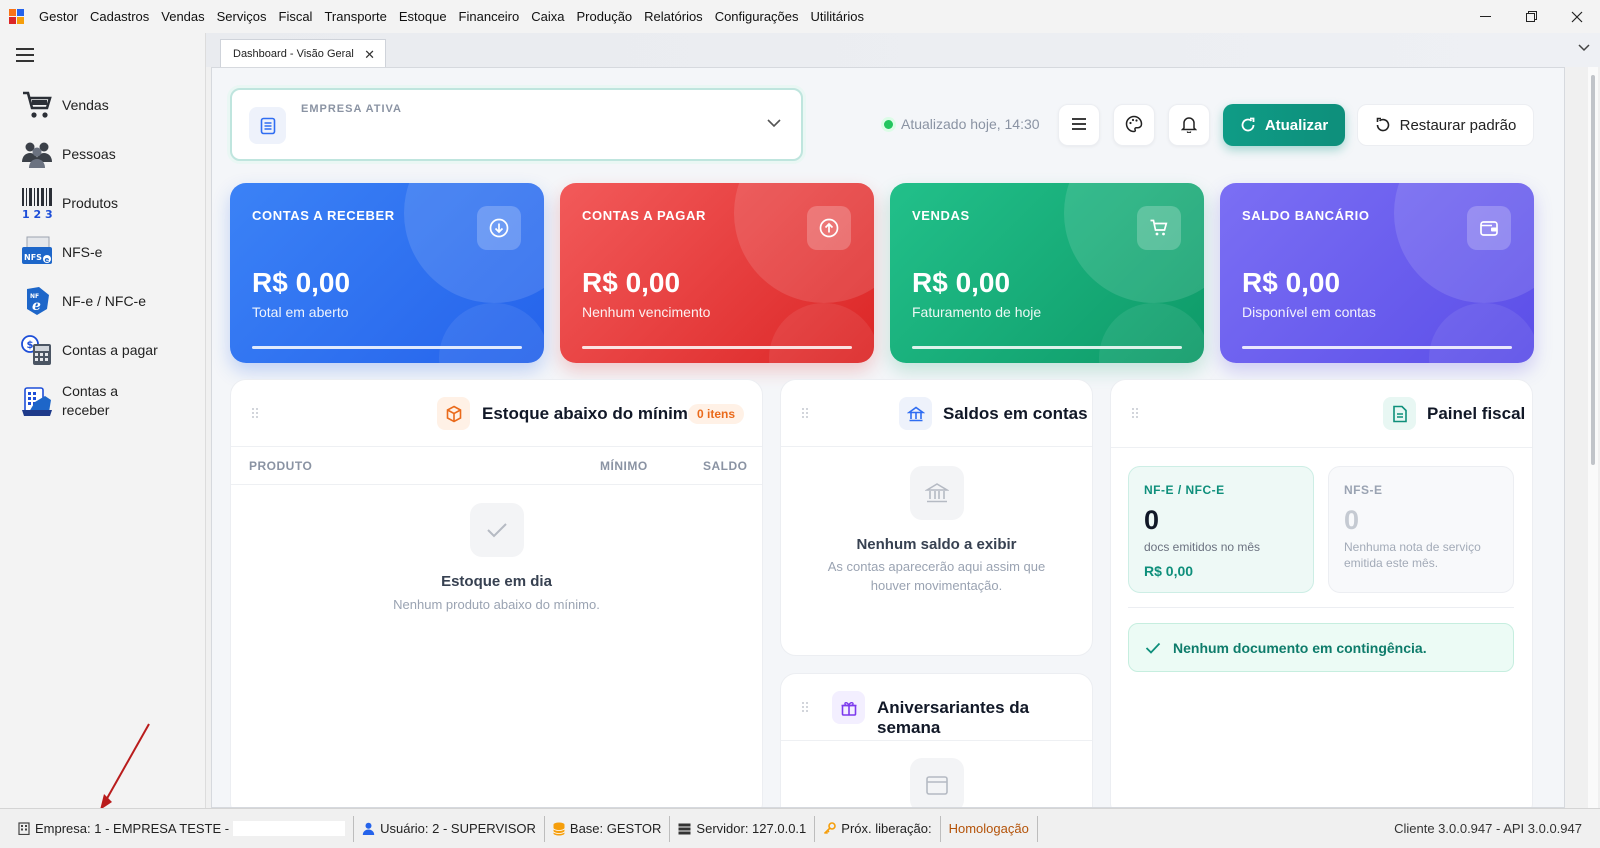 The image size is (1600, 848). Describe the element at coordinates (673, 16) in the screenshot. I see `menu-relatorios: Relatórios` at that location.